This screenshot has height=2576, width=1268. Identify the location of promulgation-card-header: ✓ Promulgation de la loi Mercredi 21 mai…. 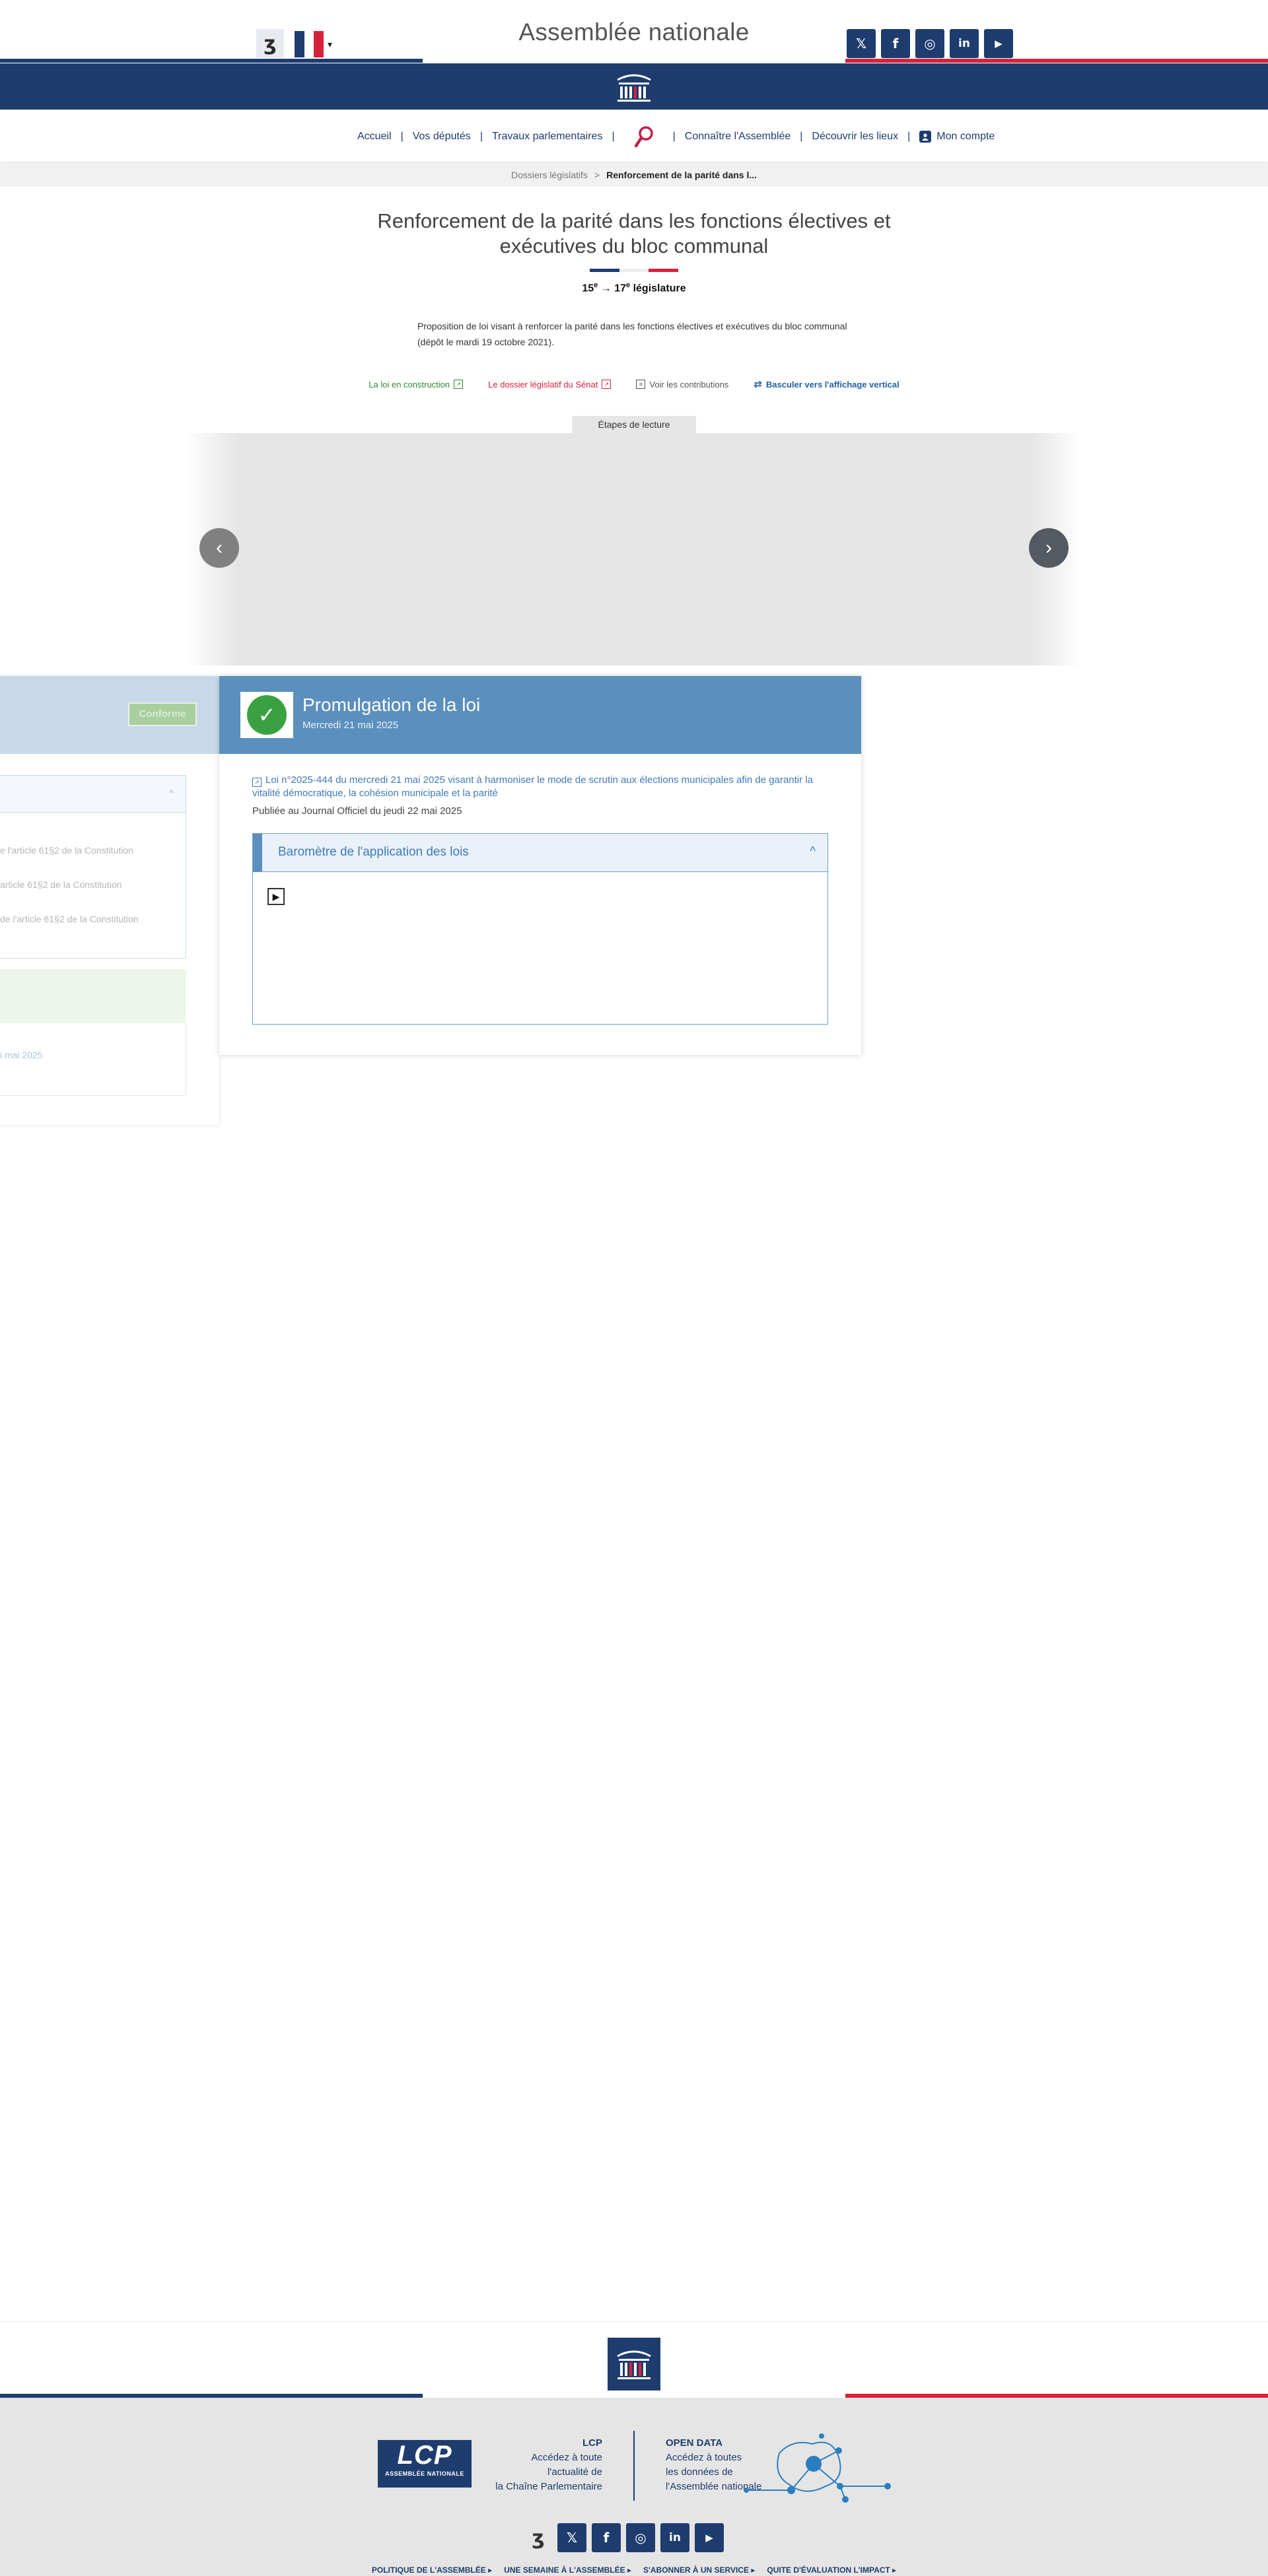
(540, 715).